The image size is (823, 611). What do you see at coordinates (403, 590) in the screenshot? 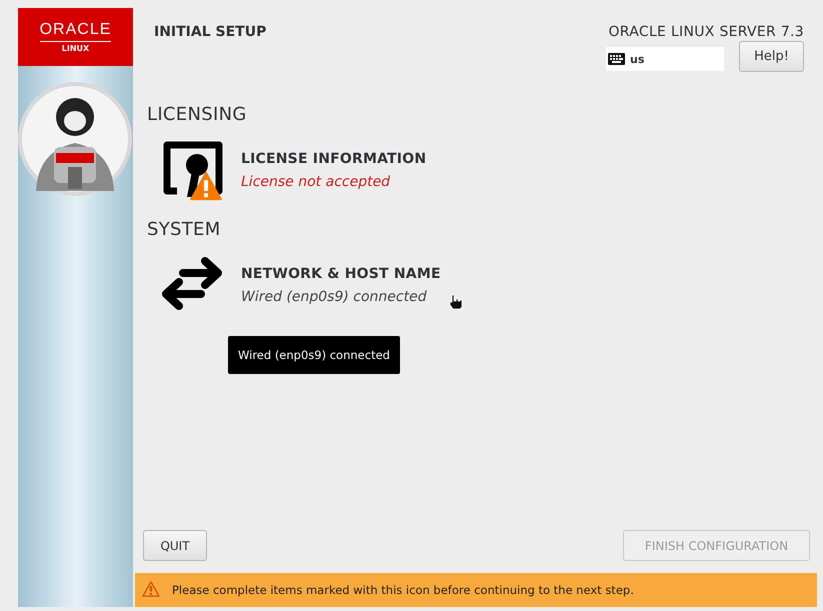
I see `warning-message: Please complete items marked with this icon before continuing to the next step.` at bounding box center [403, 590].